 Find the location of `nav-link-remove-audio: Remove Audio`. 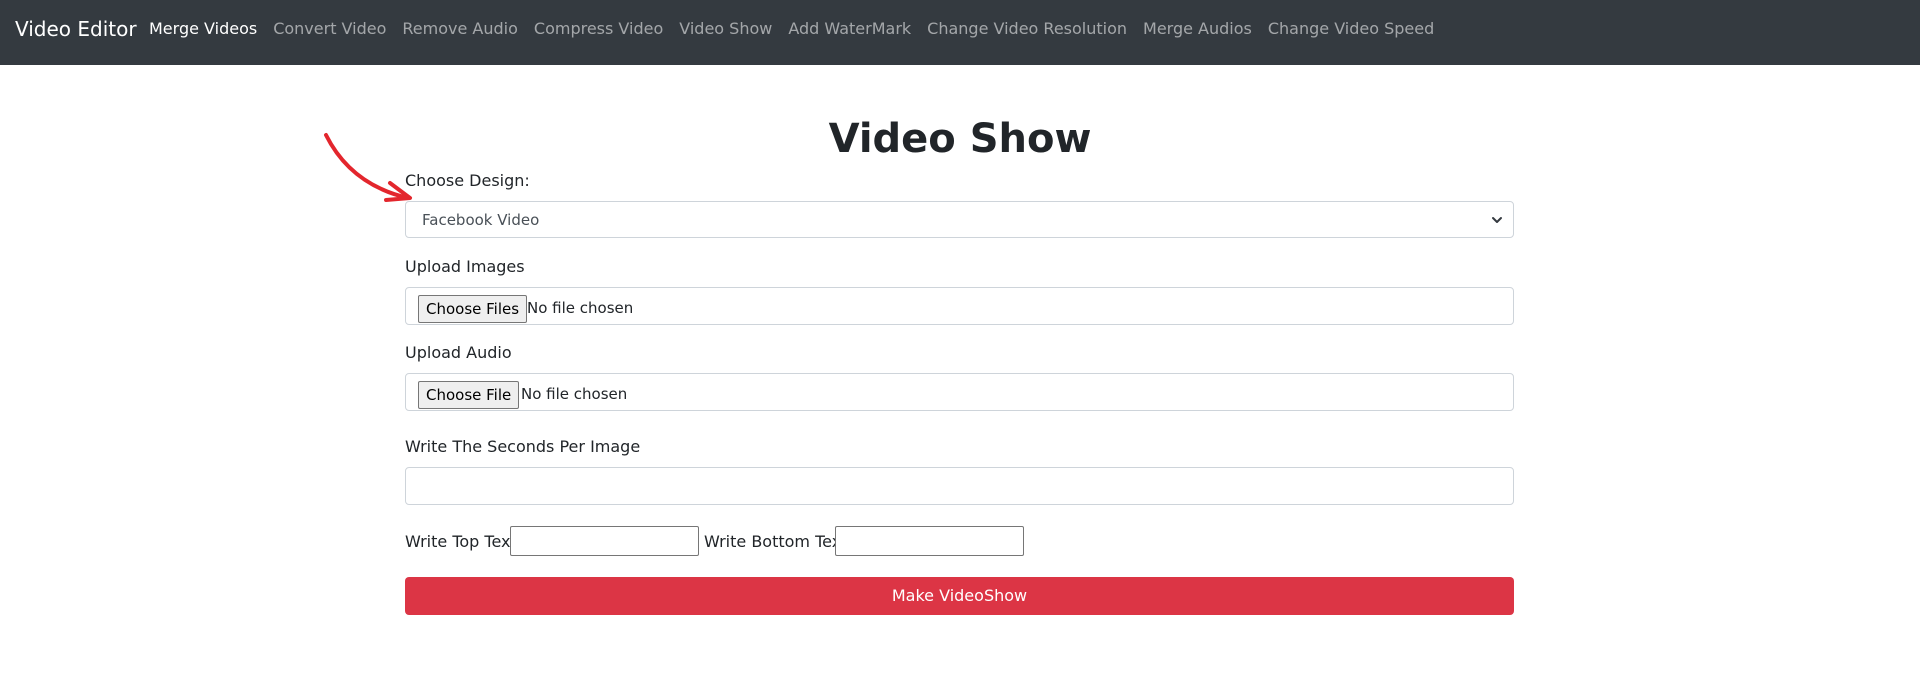

nav-link-remove-audio: Remove Audio is located at coordinates (460, 29).